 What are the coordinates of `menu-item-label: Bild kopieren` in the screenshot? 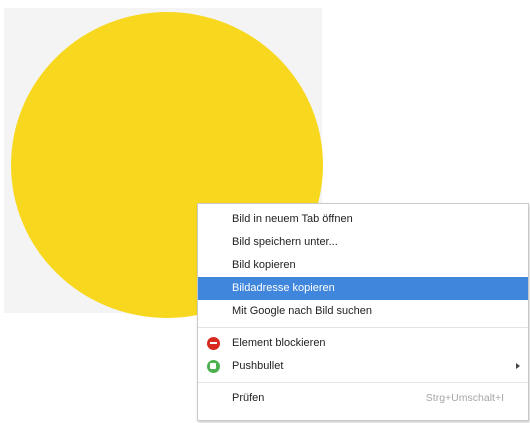 It's located at (264, 265).